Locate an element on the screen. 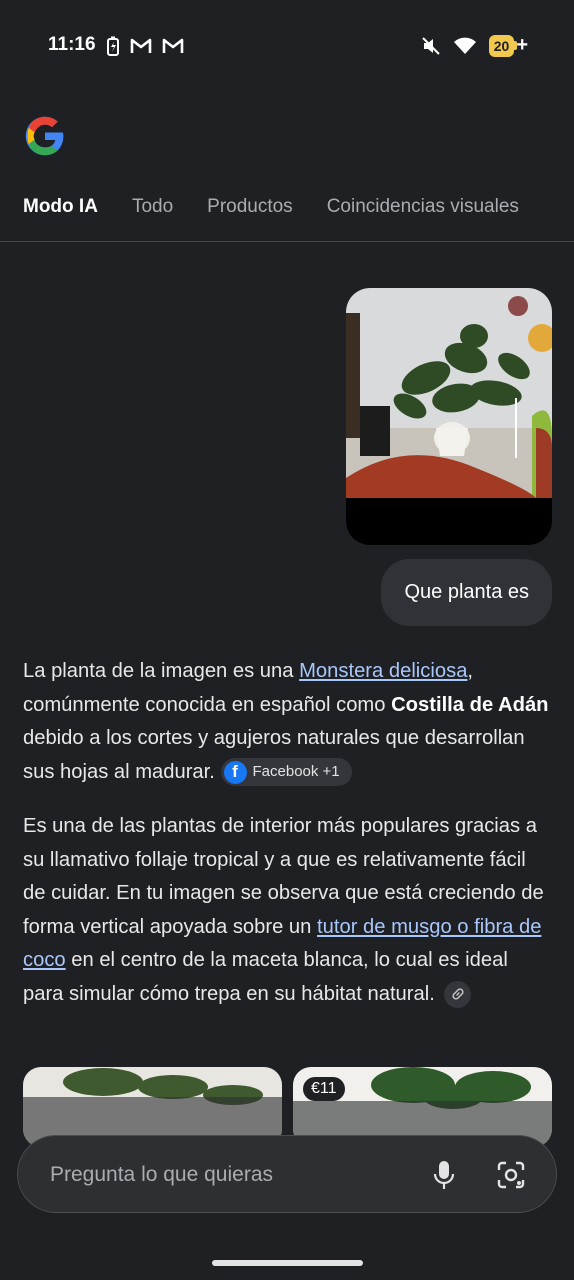 The width and height of the screenshot is (574, 1280). battery-level: 20 is located at coordinates (502, 45).